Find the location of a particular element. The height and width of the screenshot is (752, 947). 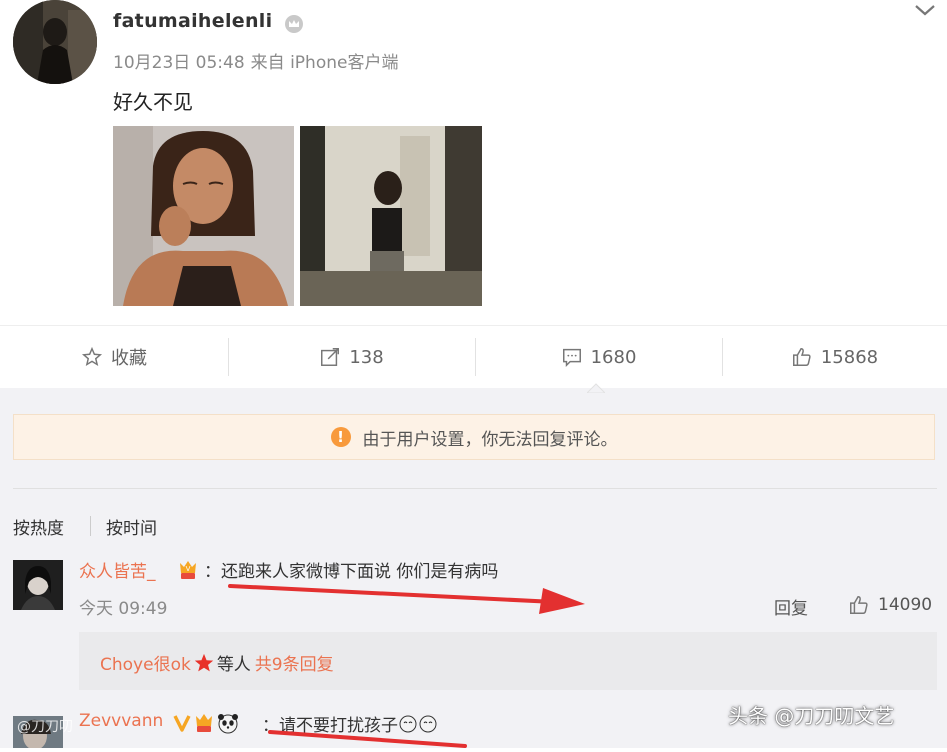

post-meta: 10月23日 05:48 来自 iPhone客户端 is located at coordinates (258, 60).